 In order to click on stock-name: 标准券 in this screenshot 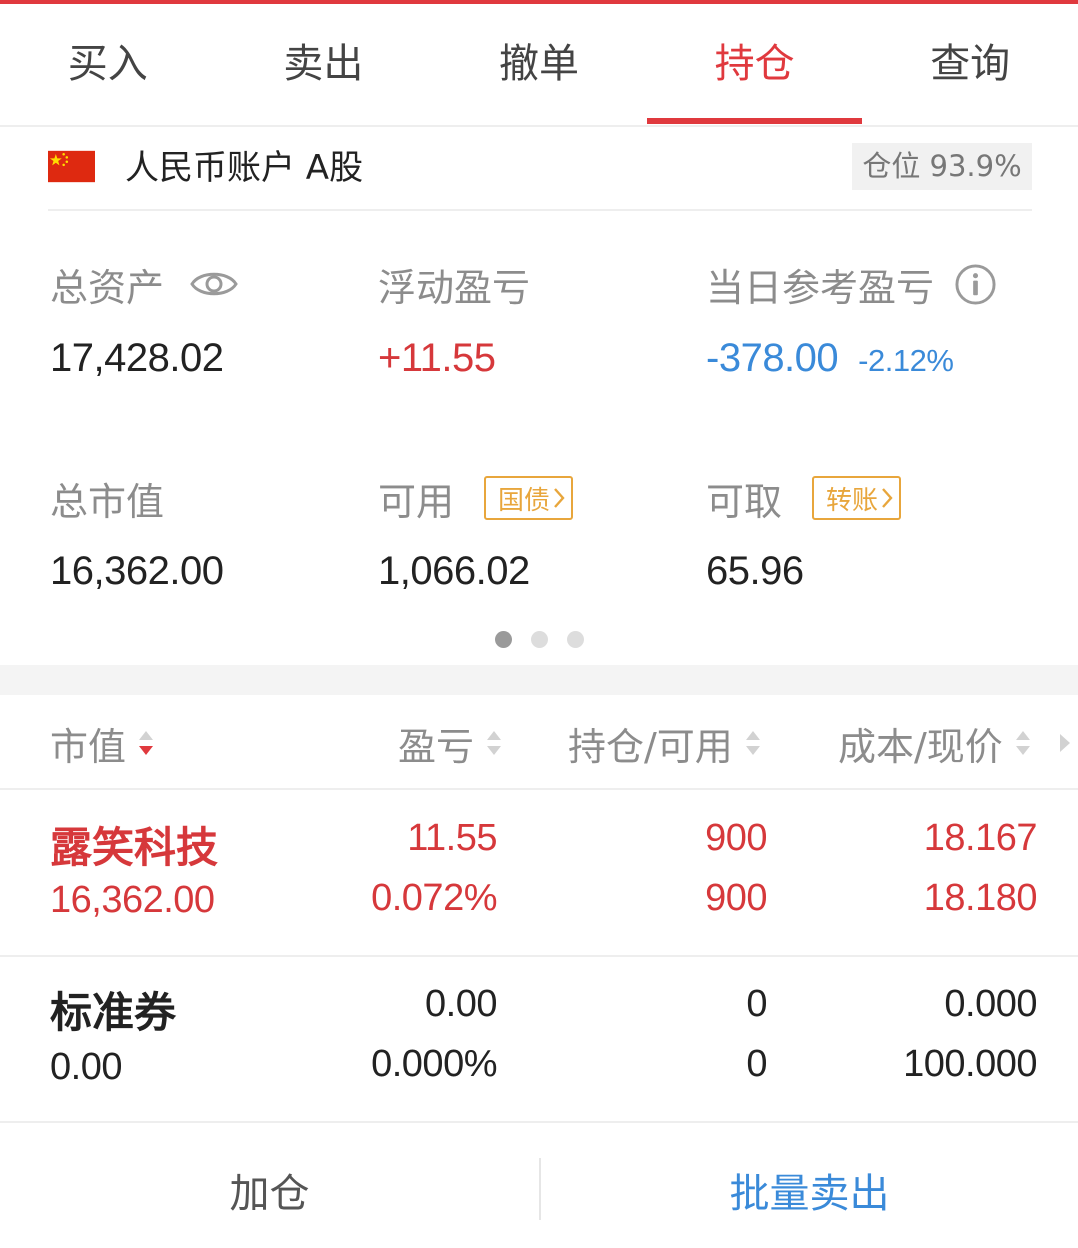, I will do `click(113, 1012)`.